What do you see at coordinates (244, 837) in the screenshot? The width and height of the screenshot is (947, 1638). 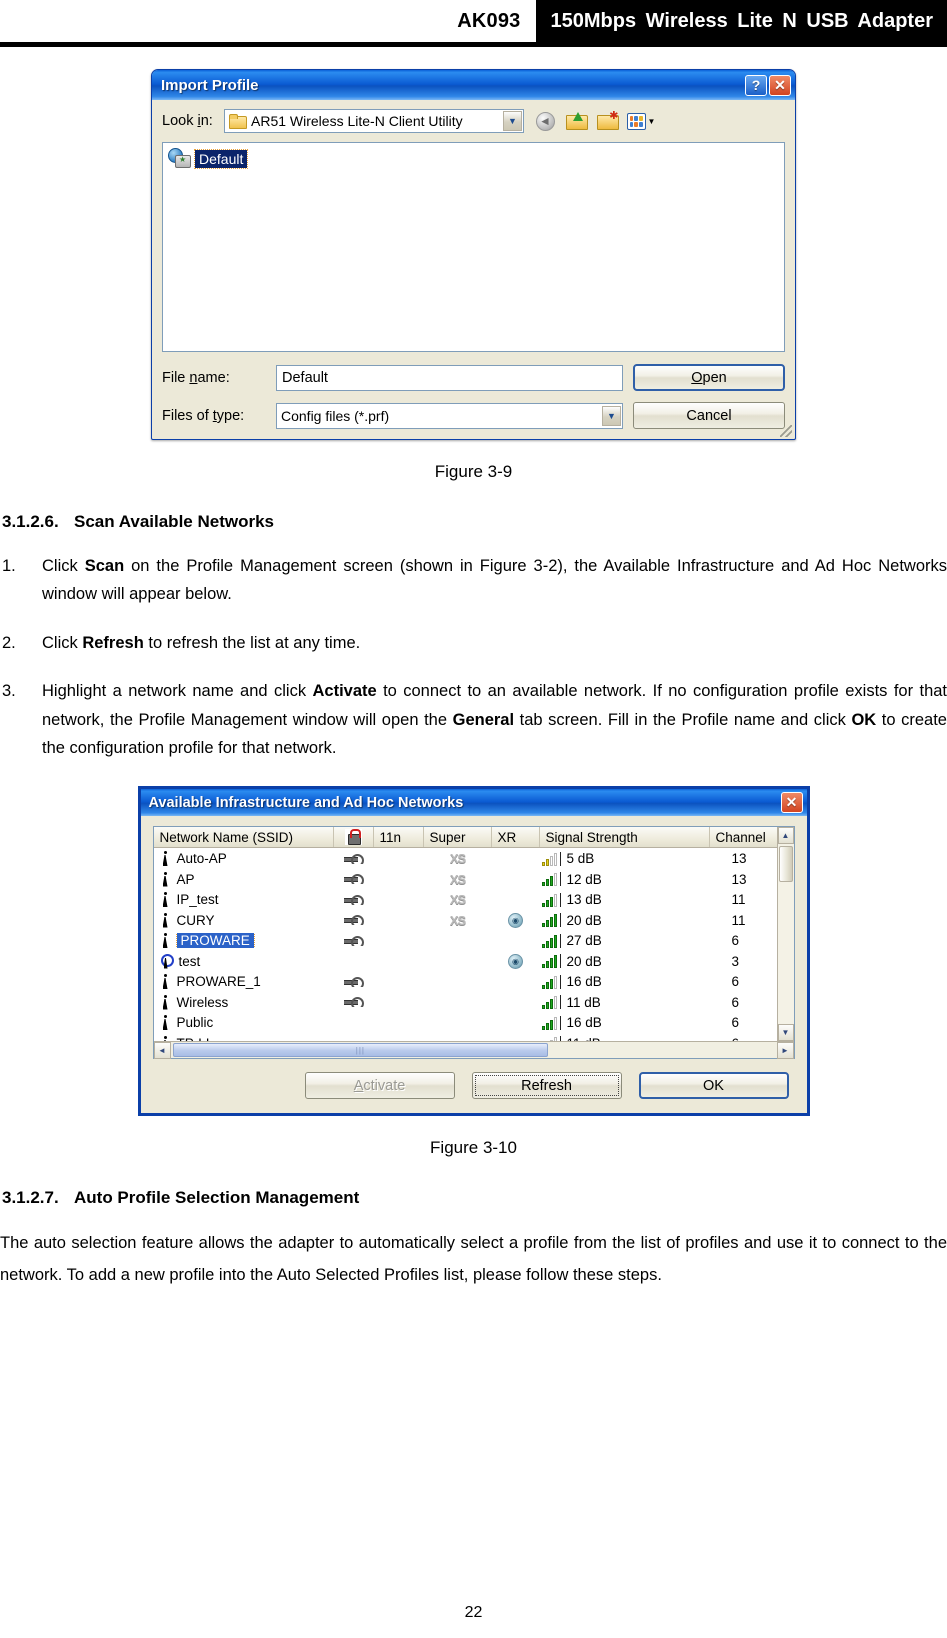 I see `column-header-ssid: Network Name (SSID)` at bounding box center [244, 837].